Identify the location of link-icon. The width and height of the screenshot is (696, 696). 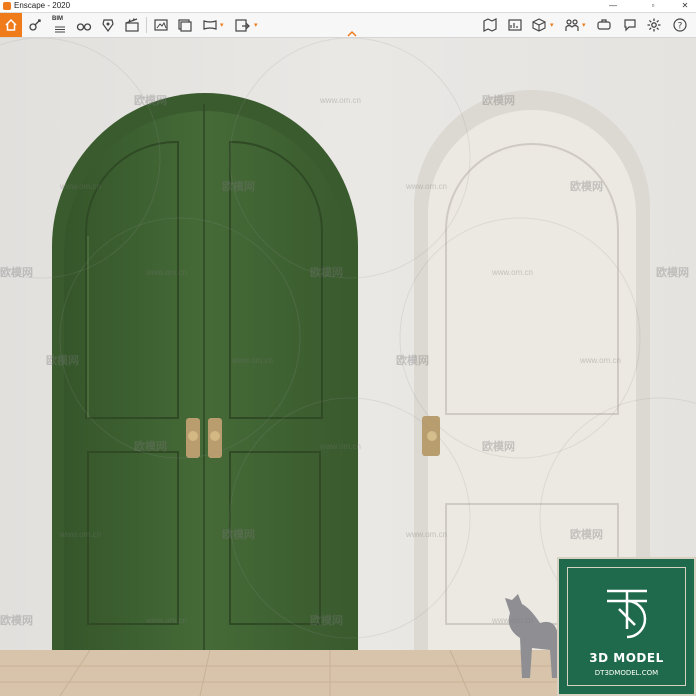
(35, 25).